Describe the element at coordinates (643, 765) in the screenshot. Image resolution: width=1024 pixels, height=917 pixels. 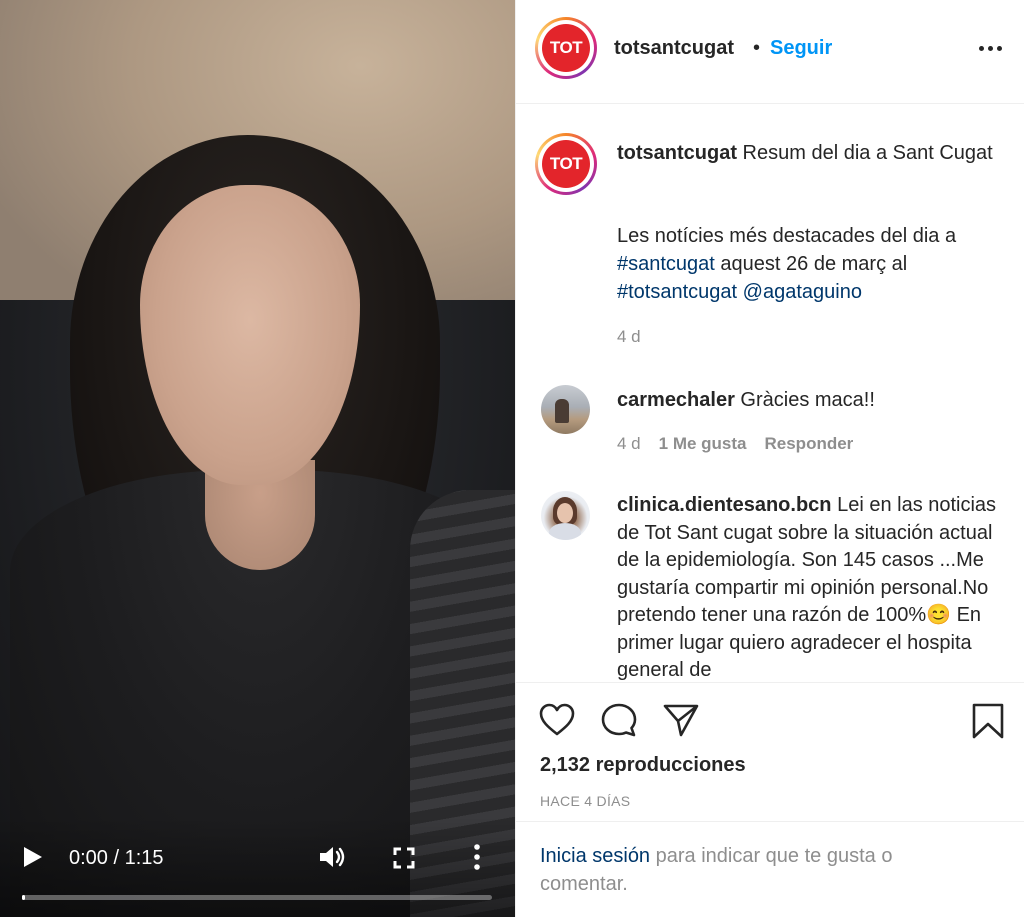
I see `view-count: 2,132 reproducciones` at that location.